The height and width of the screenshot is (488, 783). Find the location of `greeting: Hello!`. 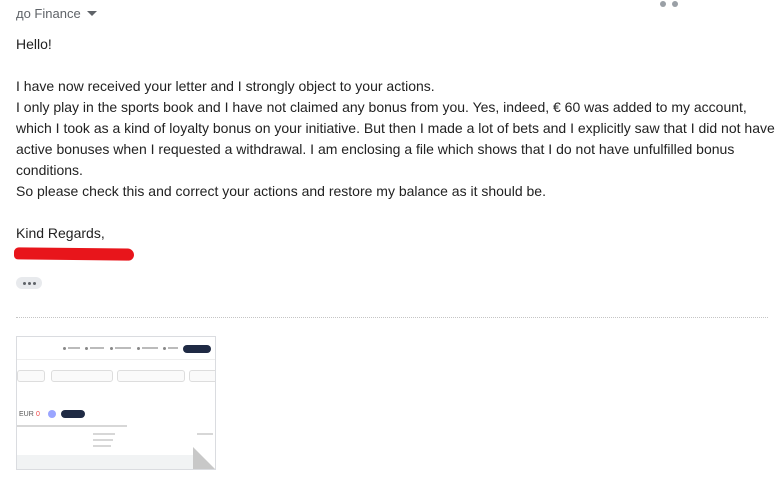

greeting: Hello! is located at coordinates (34, 44).